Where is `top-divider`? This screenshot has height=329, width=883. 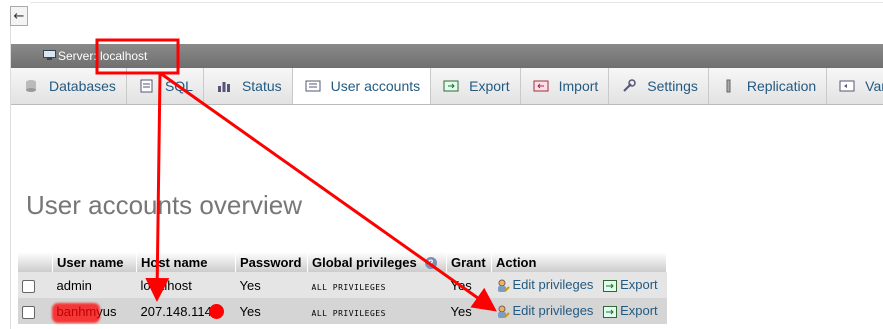
top-divider is located at coordinates (456, 2).